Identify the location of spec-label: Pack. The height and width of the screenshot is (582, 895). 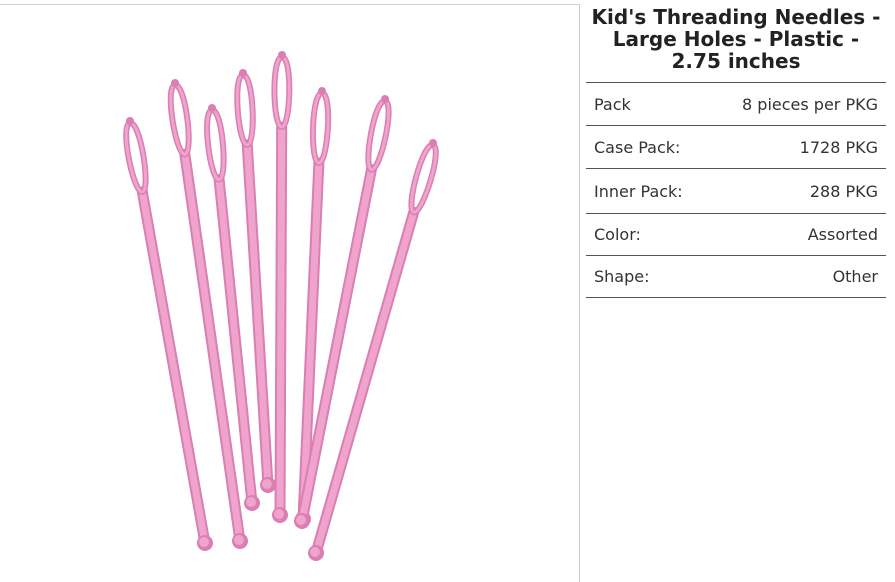
(612, 104).